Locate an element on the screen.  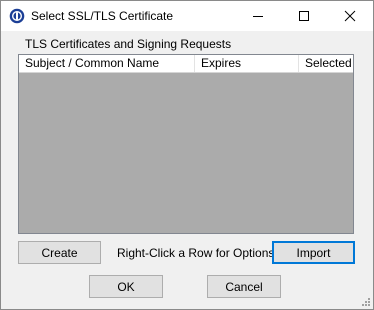
minimize-button is located at coordinates (258, 16).